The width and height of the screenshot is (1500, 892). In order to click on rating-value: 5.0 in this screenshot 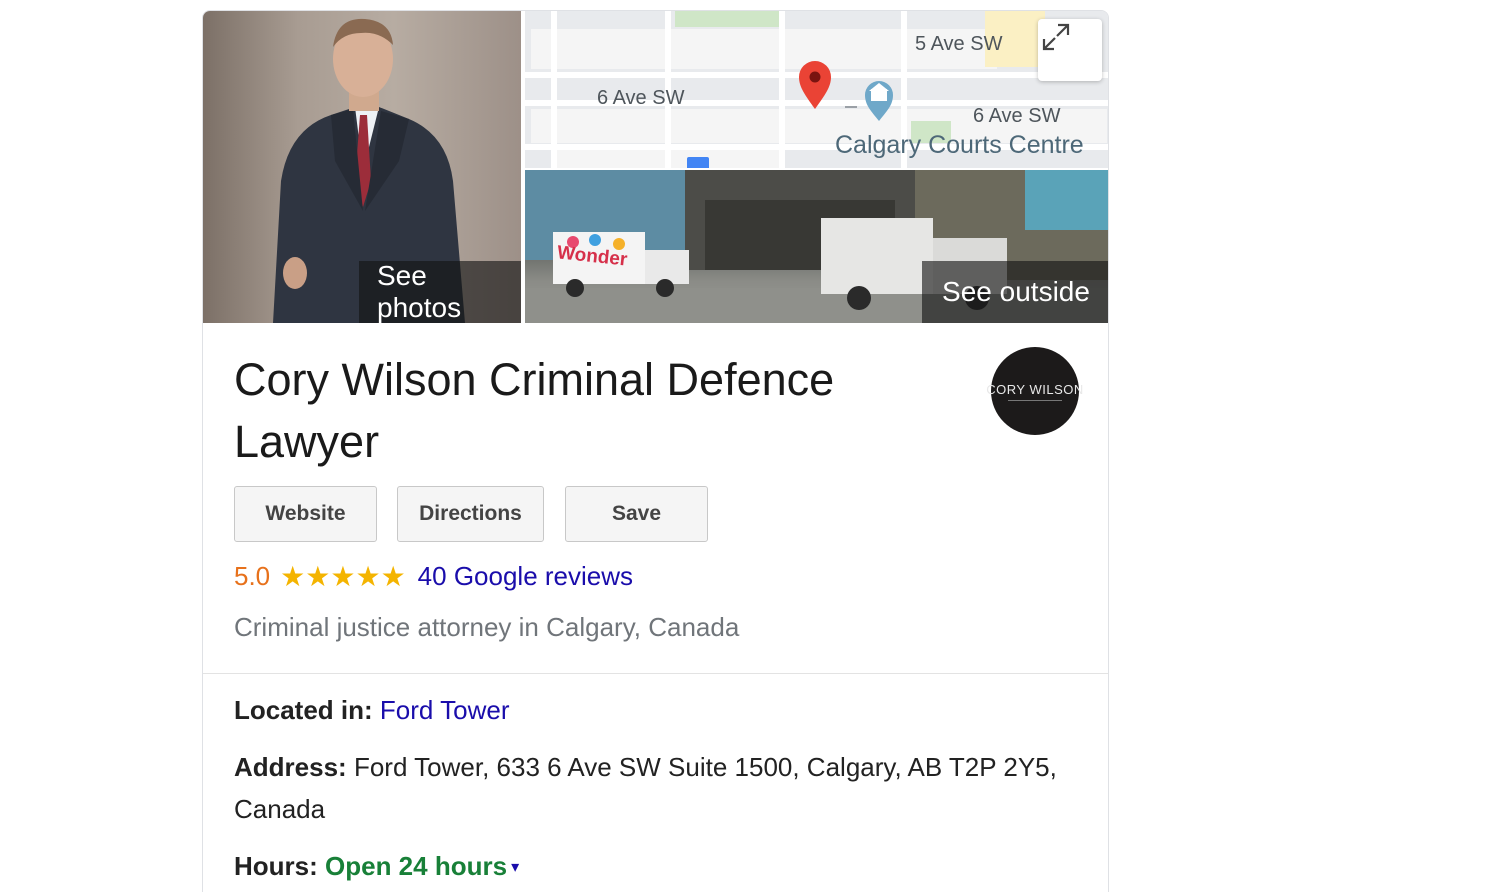, I will do `click(252, 575)`.